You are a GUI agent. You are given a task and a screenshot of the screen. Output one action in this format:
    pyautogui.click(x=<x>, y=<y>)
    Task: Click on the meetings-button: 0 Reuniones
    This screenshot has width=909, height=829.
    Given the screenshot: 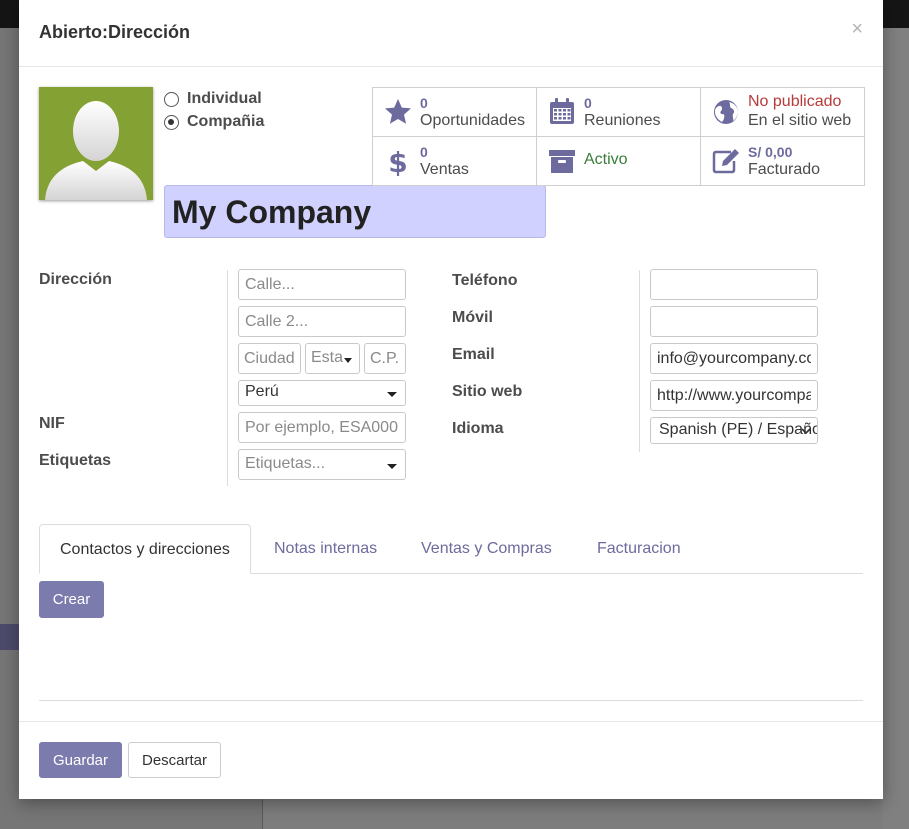 What is the action you would take?
    pyautogui.click(x=619, y=112)
    